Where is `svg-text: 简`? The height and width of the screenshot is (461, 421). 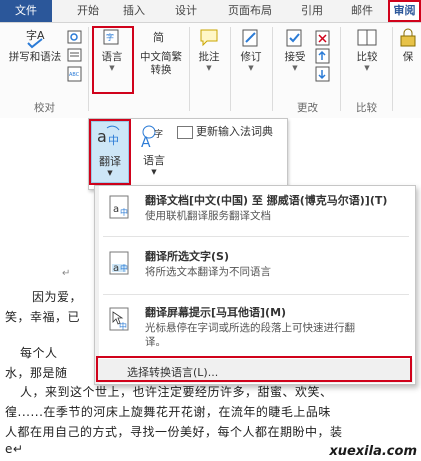 svg-text: 简 is located at coordinates (158, 37).